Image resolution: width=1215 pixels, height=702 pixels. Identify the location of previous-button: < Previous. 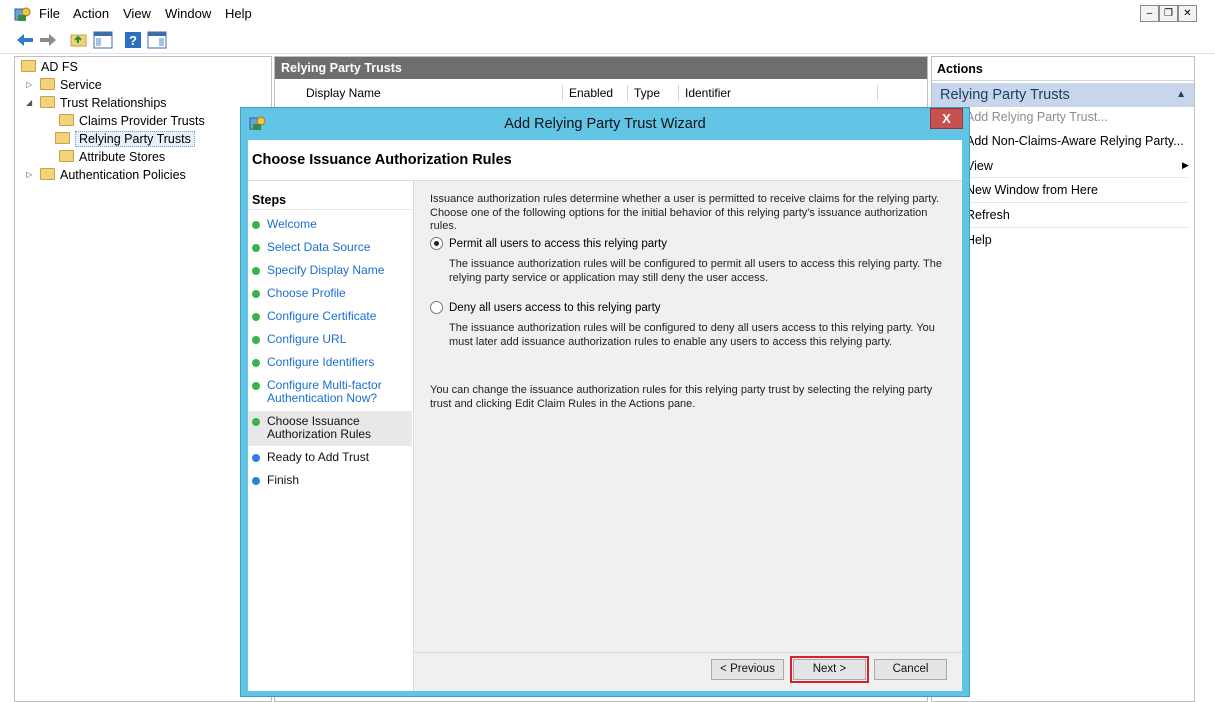
(747, 669).